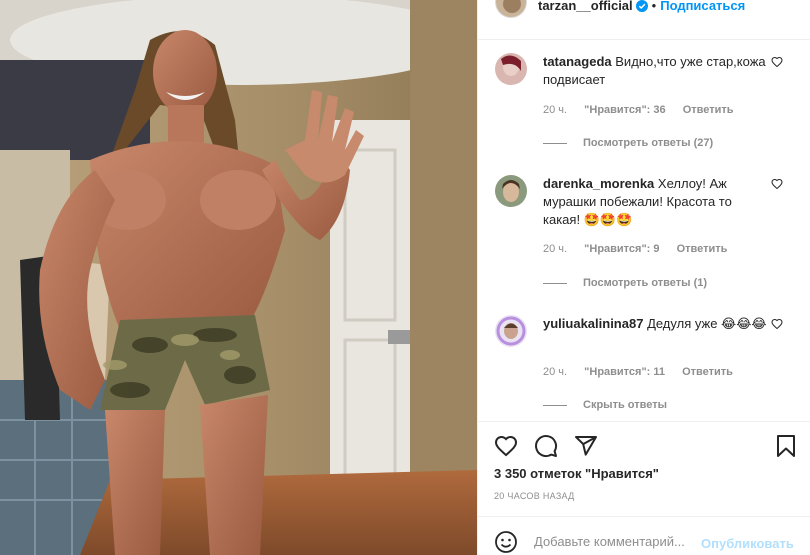  What do you see at coordinates (506, 542) in the screenshot?
I see `emoji-icon` at bounding box center [506, 542].